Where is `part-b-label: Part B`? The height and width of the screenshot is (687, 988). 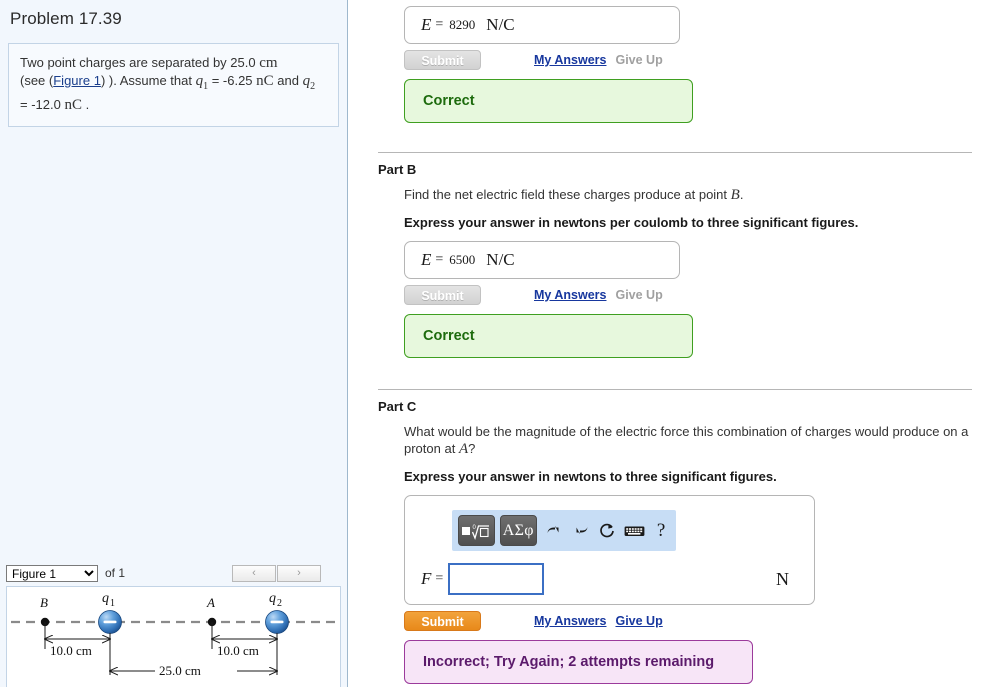
part-b-label: Part B is located at coordinates (397, 169).